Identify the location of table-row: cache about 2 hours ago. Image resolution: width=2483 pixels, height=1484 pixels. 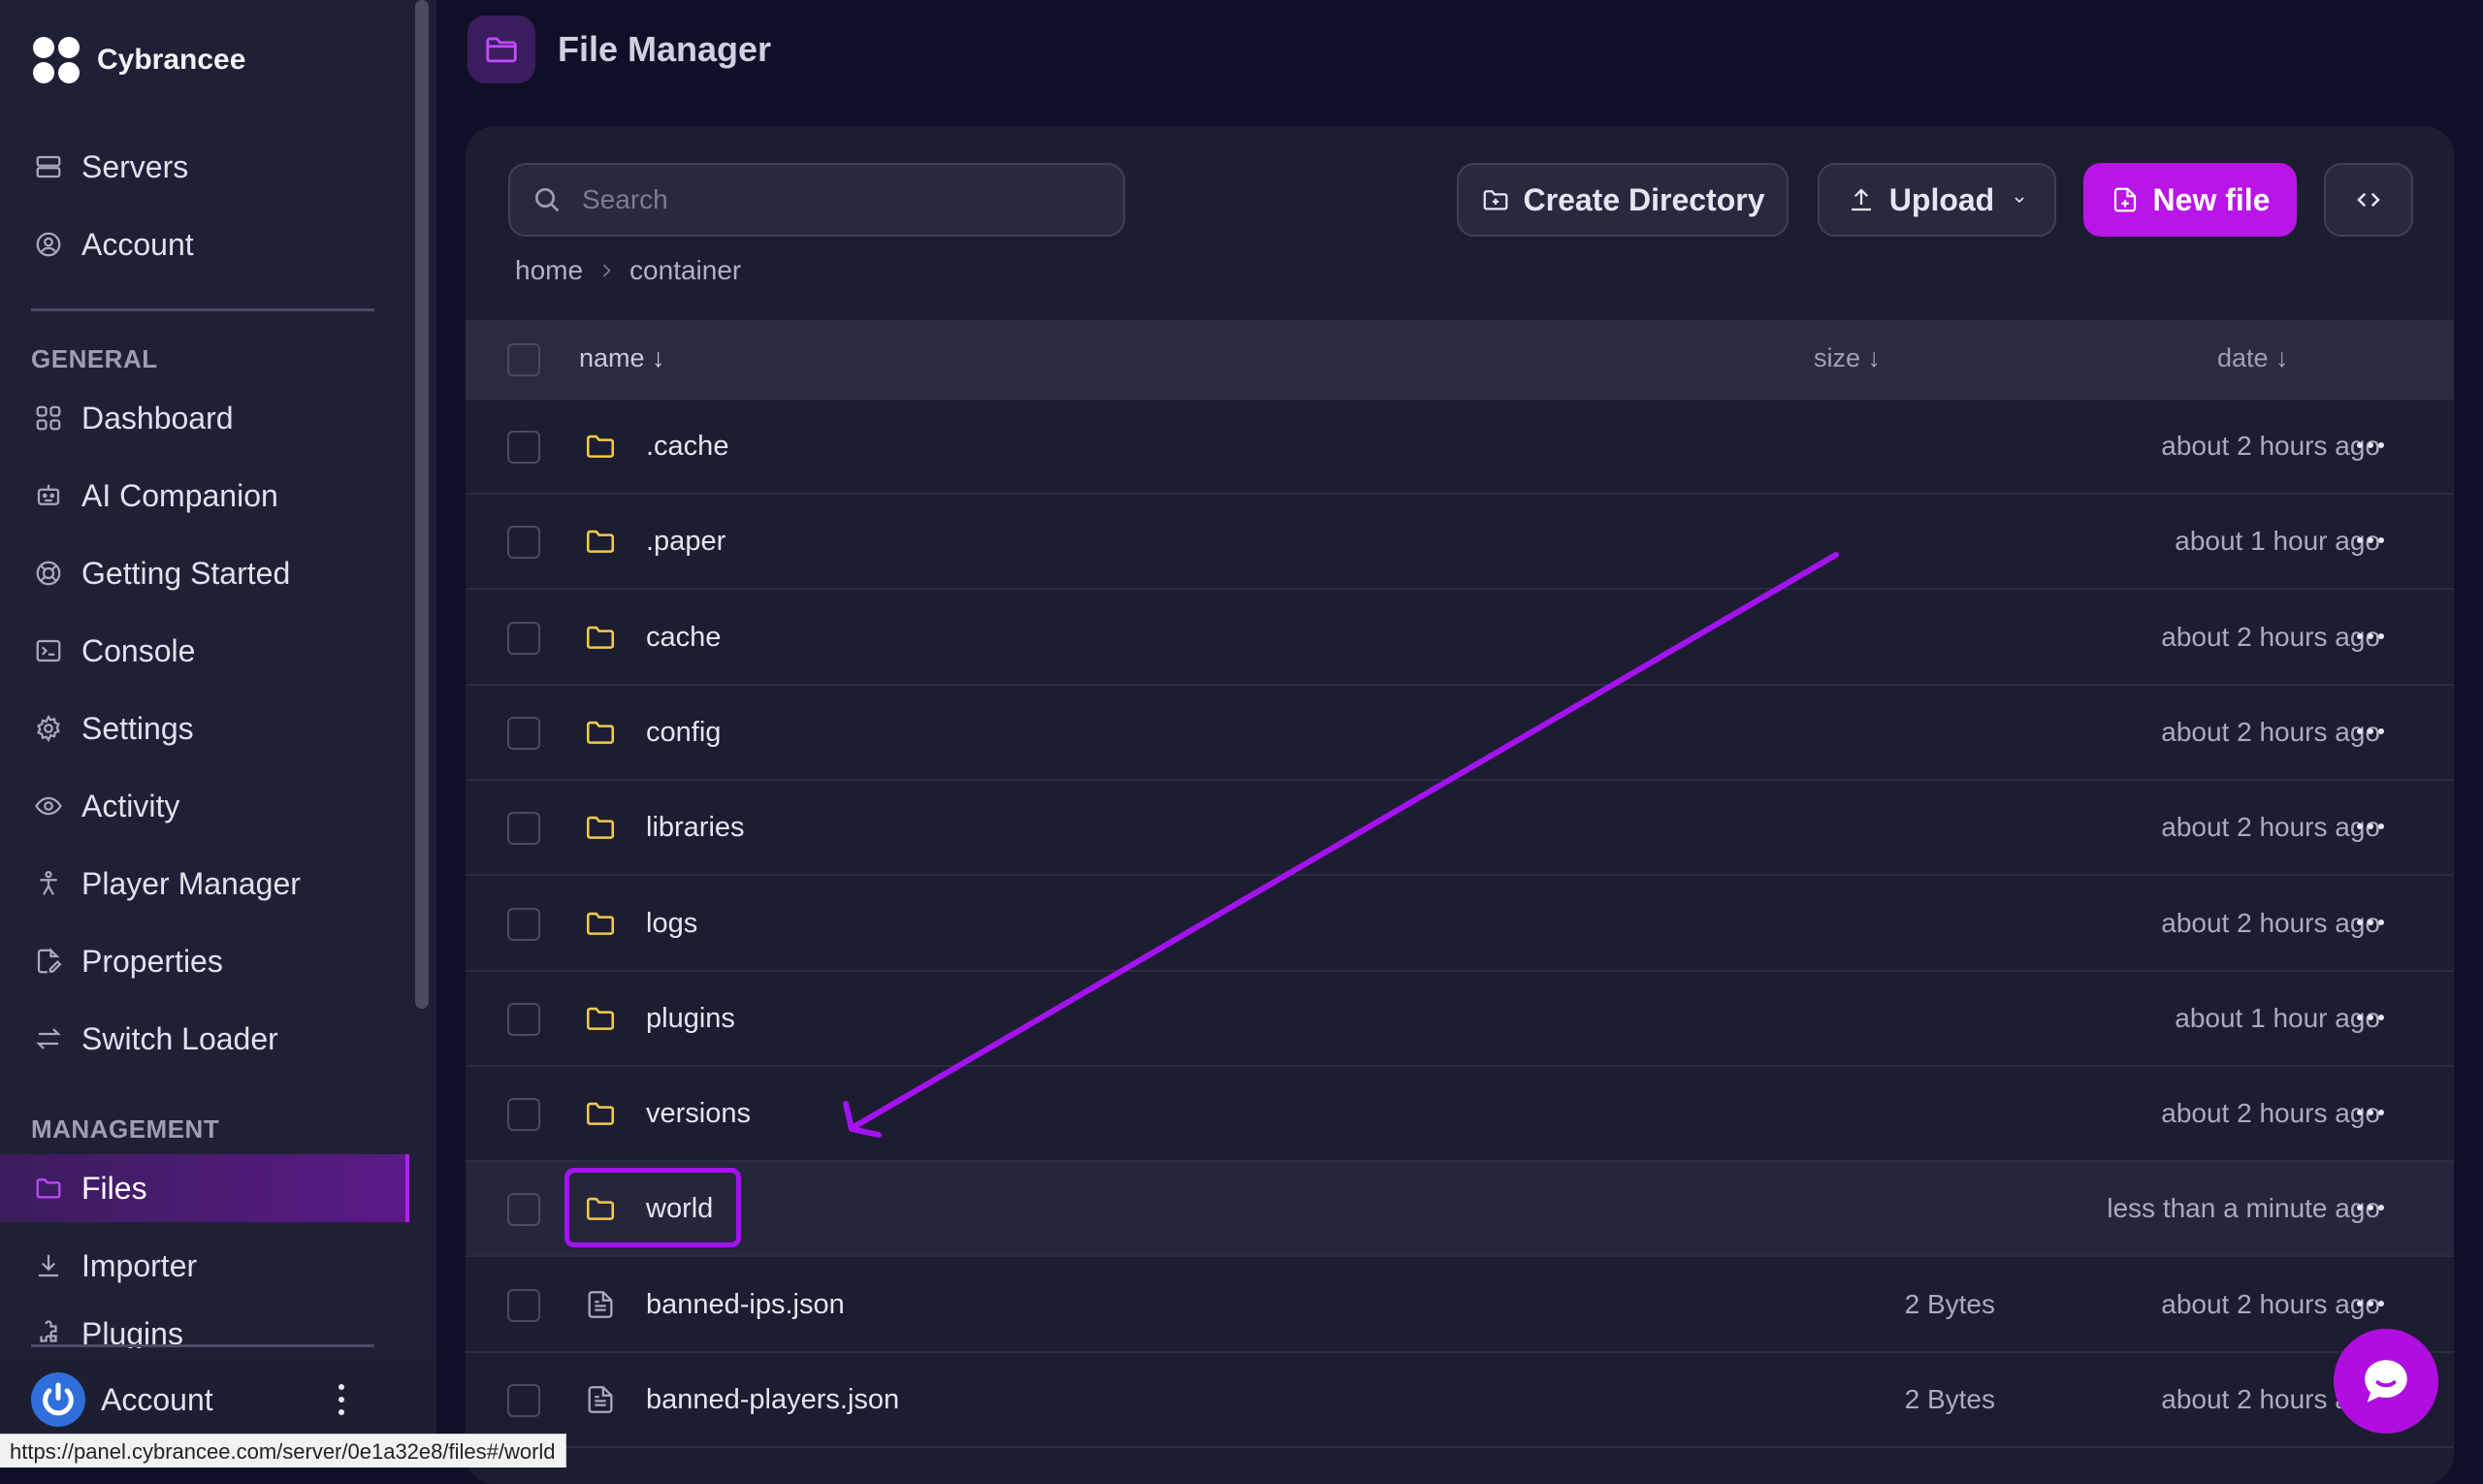
(1460, 638).